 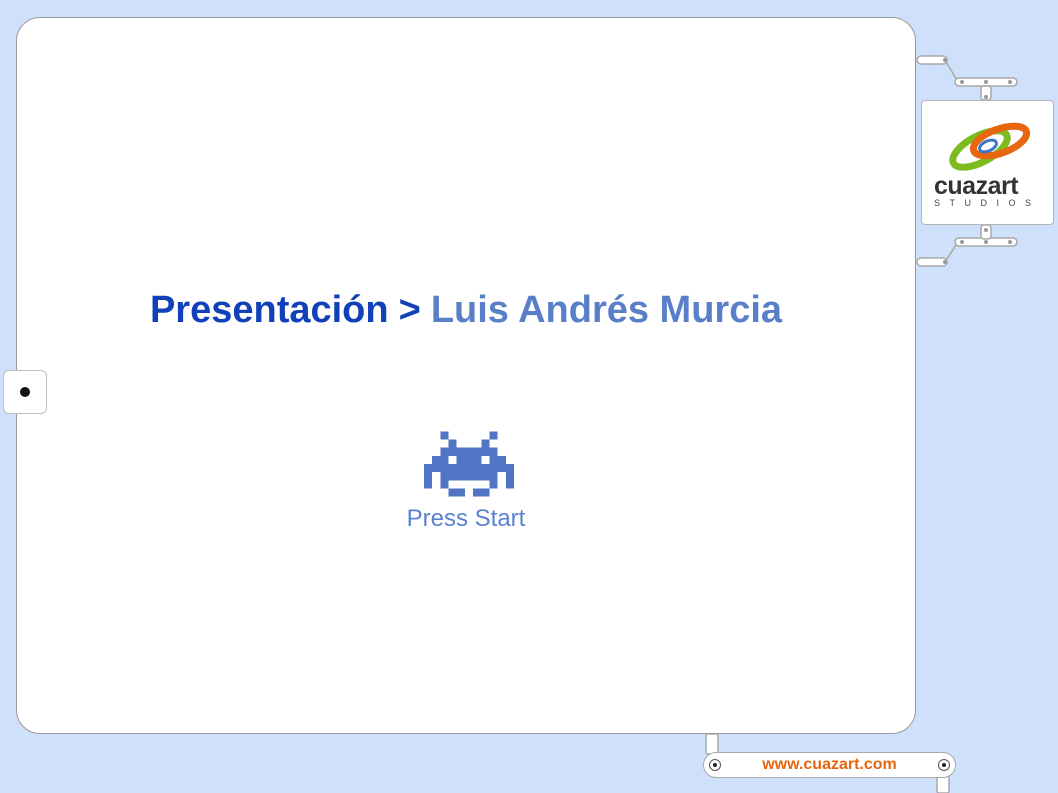 What do you see at coordinates (469, 464) in the screenshot?
I see `space-invader-icon` at bounding box center [469, 464].